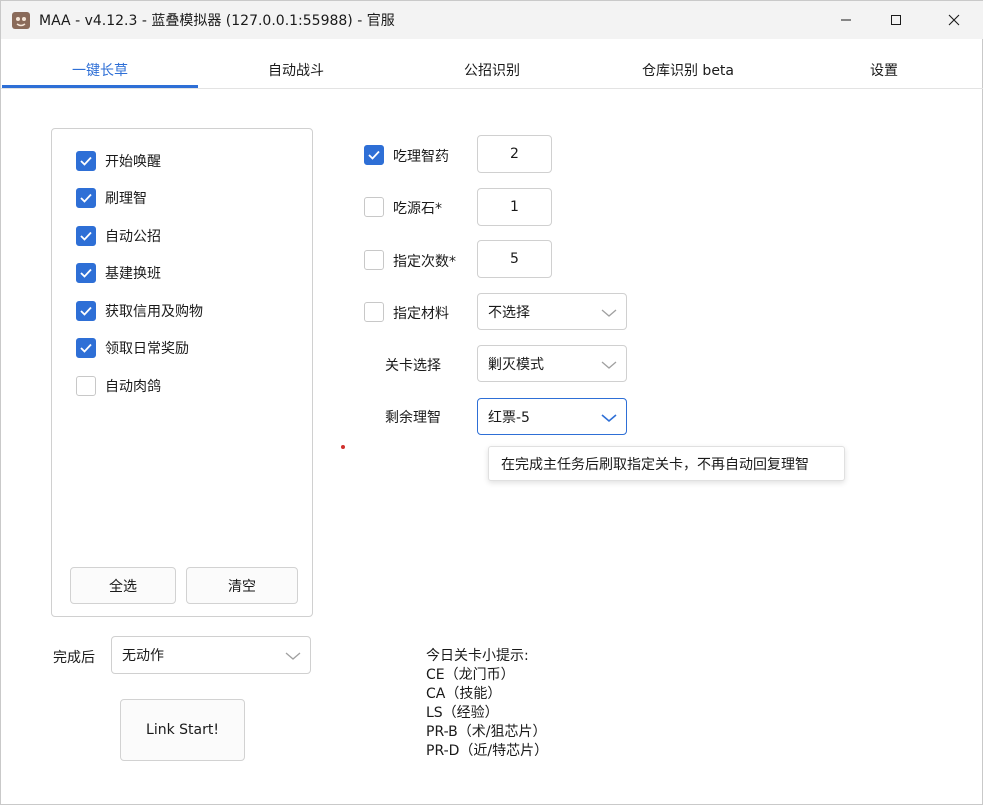 The height and width of the screenshot is (805, 983). I want to click on task-item-roguelike: 自动肉鸽, so click(118, 386).